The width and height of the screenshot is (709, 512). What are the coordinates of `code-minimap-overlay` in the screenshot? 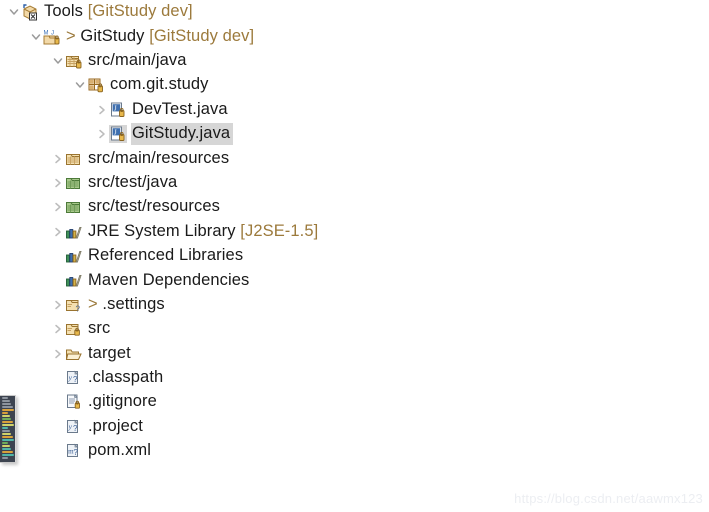 It's located at (8, 429).